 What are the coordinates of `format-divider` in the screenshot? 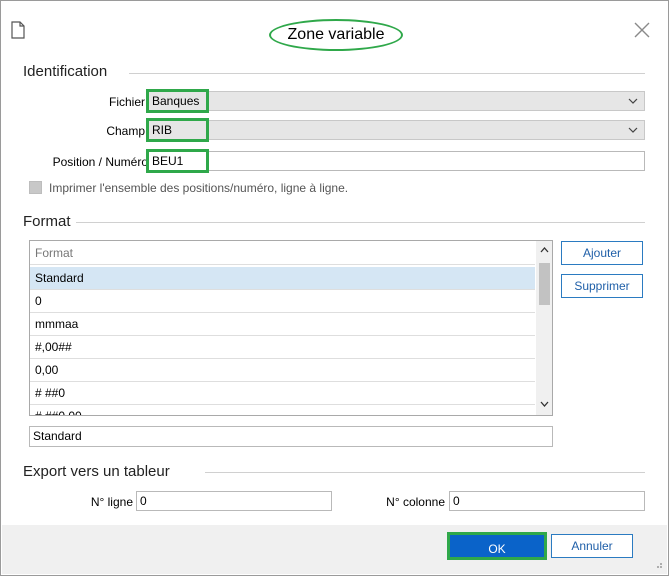 It's located at (360, 222).